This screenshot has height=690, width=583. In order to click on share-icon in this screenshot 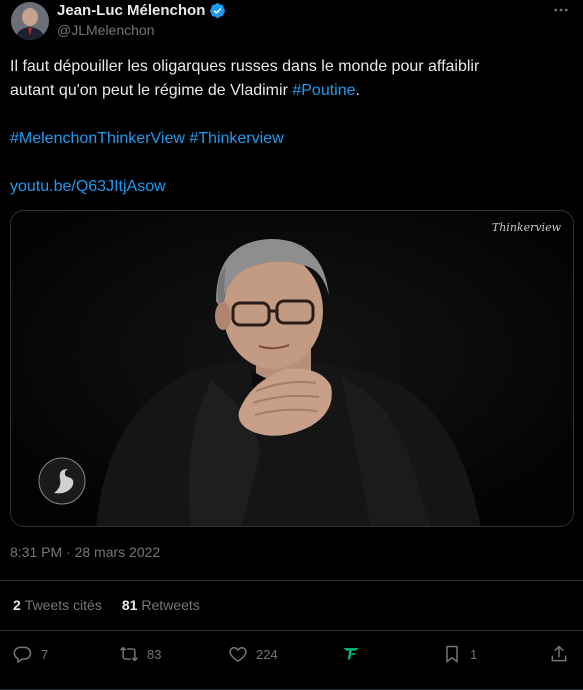, I will do `click(559, 653)`.